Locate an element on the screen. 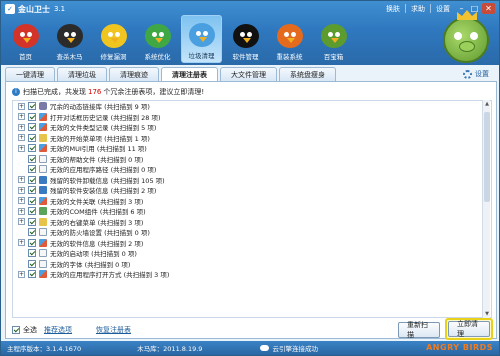 The image size is (500, 356). settings-link: 设置 is located at coordinates (476, 74).